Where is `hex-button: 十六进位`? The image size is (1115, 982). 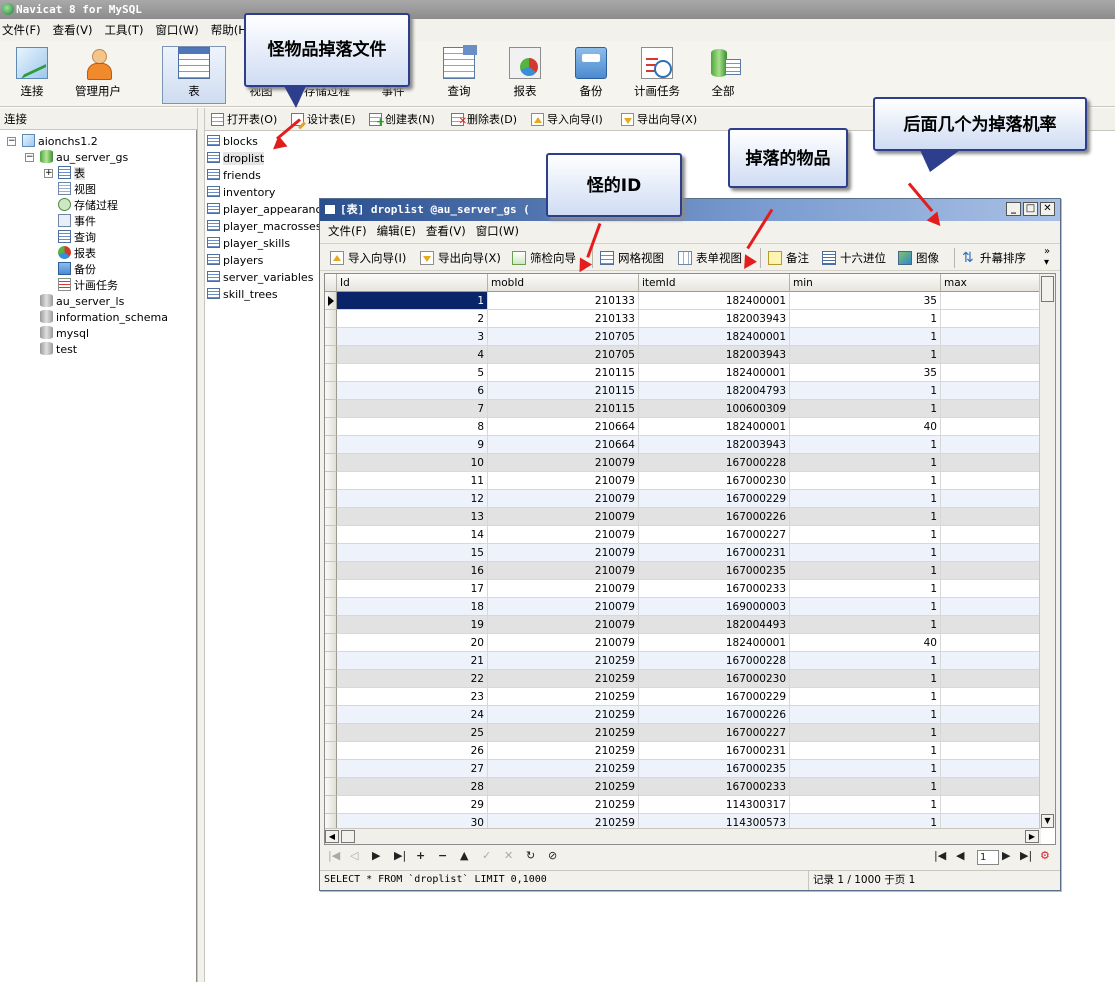
hex-button: 十六进位 is located at coordinates (853, 258).